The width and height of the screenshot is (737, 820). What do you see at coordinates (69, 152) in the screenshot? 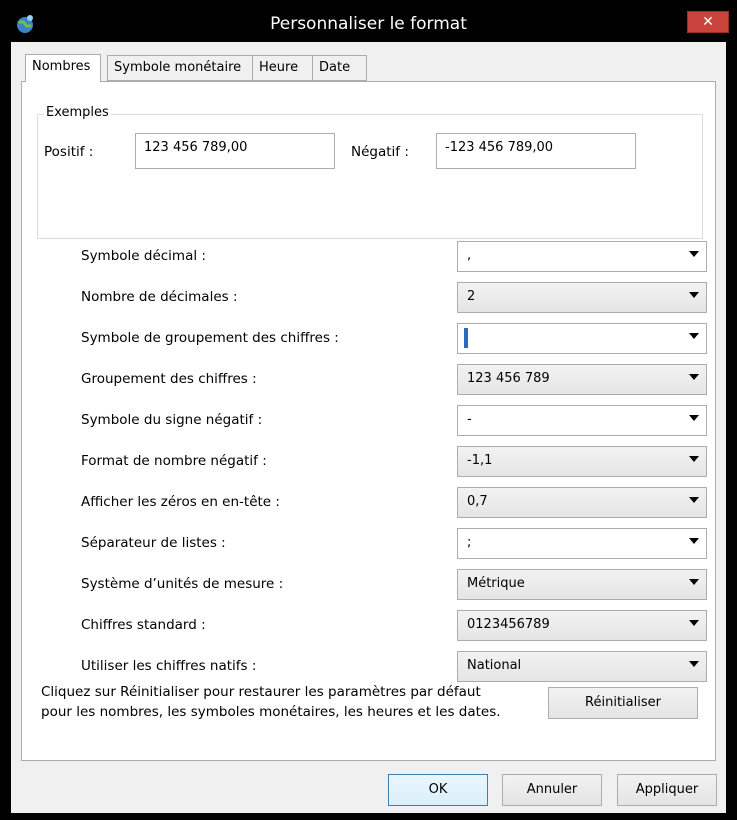
I see `positive-label: Positif :` at bounding box center [69, 152].